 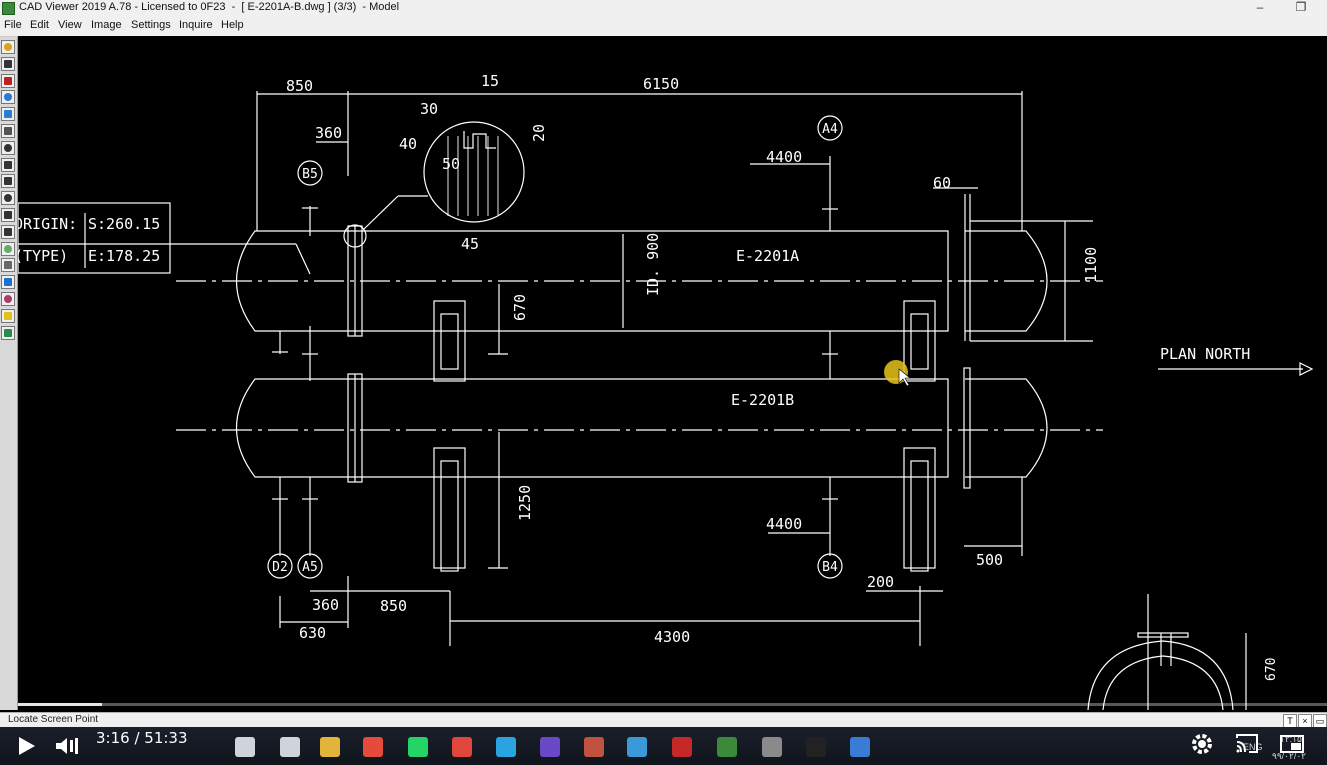 What do you see at coordinates (989, 560) in the screenshot?
I see `dim-500: 500` at bounding box center [989, 560].